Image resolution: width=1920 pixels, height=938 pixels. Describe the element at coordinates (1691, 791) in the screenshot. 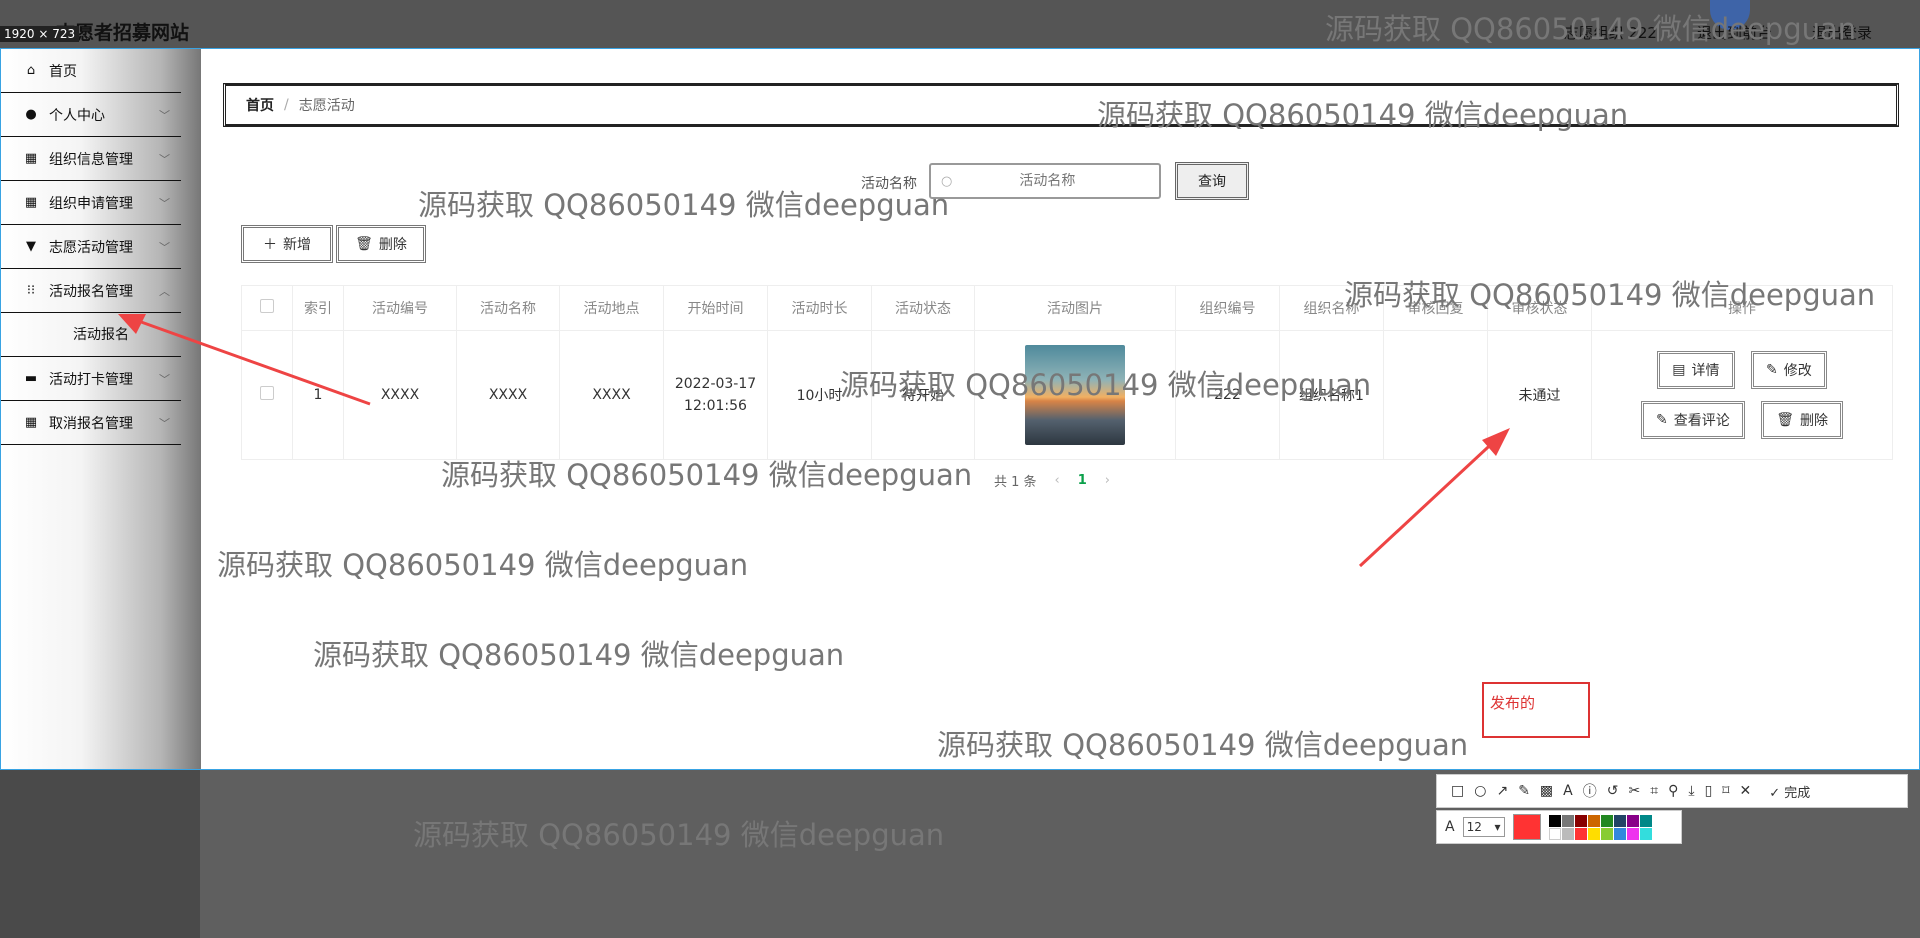

I see `download-icon: ⤓` at that location.